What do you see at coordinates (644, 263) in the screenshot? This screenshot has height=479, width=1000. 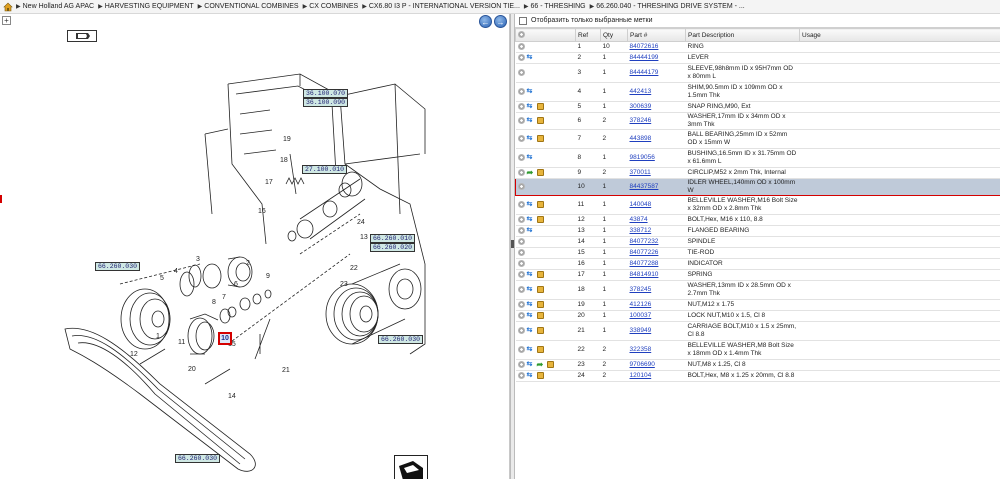 I see `part-number-link: 84077288` at bounding box center [644, 263].